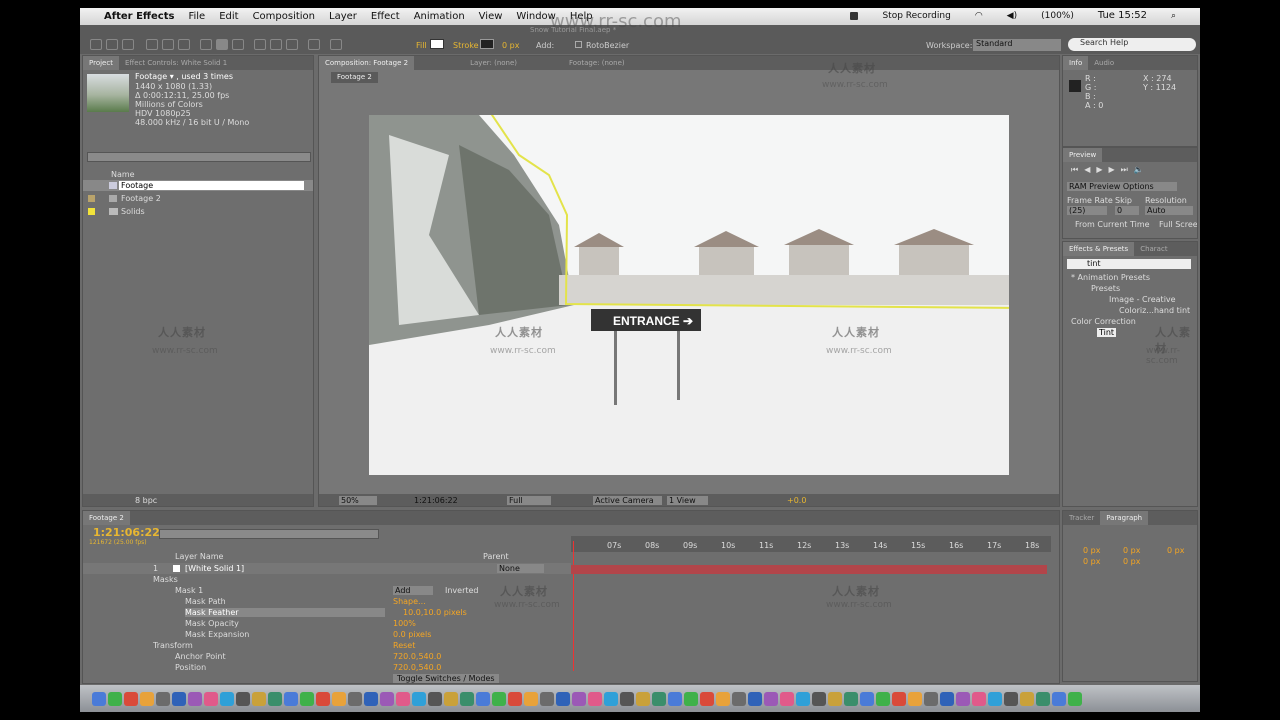 The width and height of the screenshot is (1280, 720). I want to click on roto-brush-icon, so click(314, 44).